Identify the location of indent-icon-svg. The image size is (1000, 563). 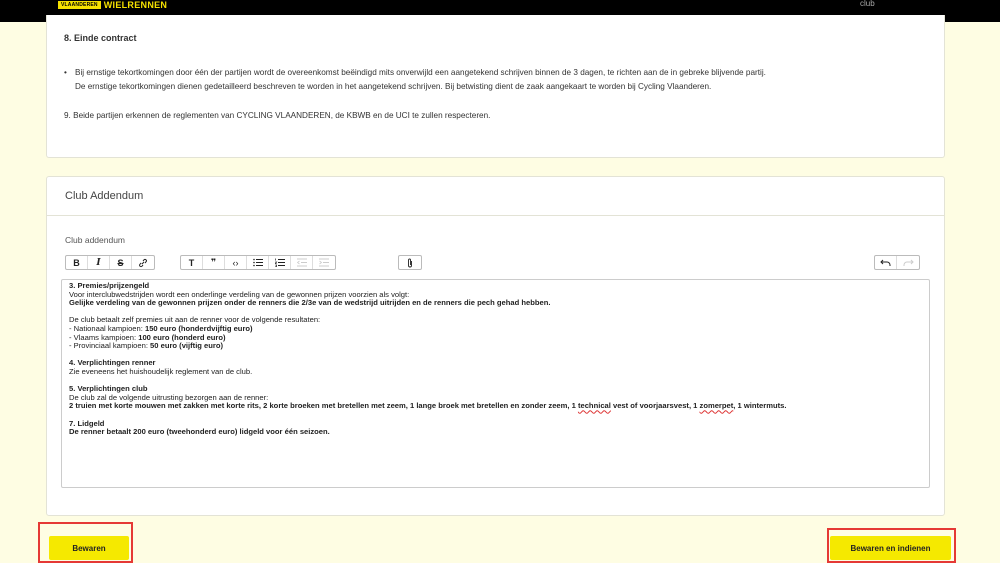
(324, 262).